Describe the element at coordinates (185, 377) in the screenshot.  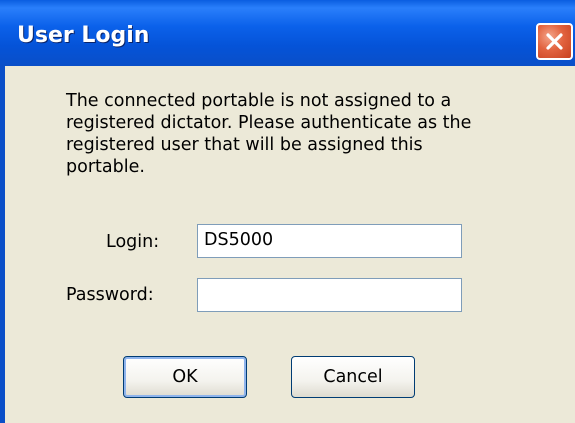
I see `ok-button: OK` at that location.